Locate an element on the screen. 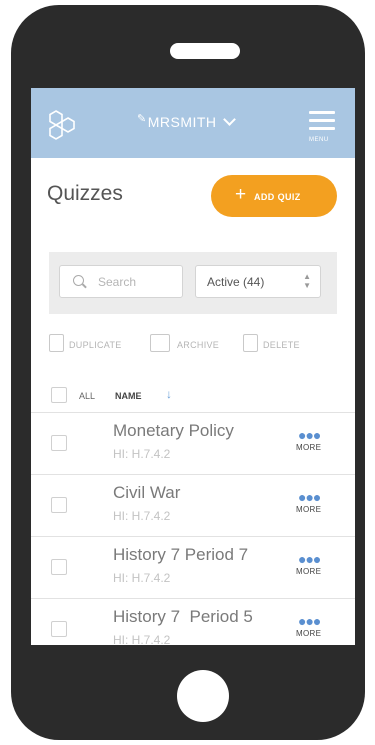 This screenshot has width=375, height=745. table-row: History 7 Period 5 HI: H.7.4.2 ●●● MORE is located at coordinates (193, 621).